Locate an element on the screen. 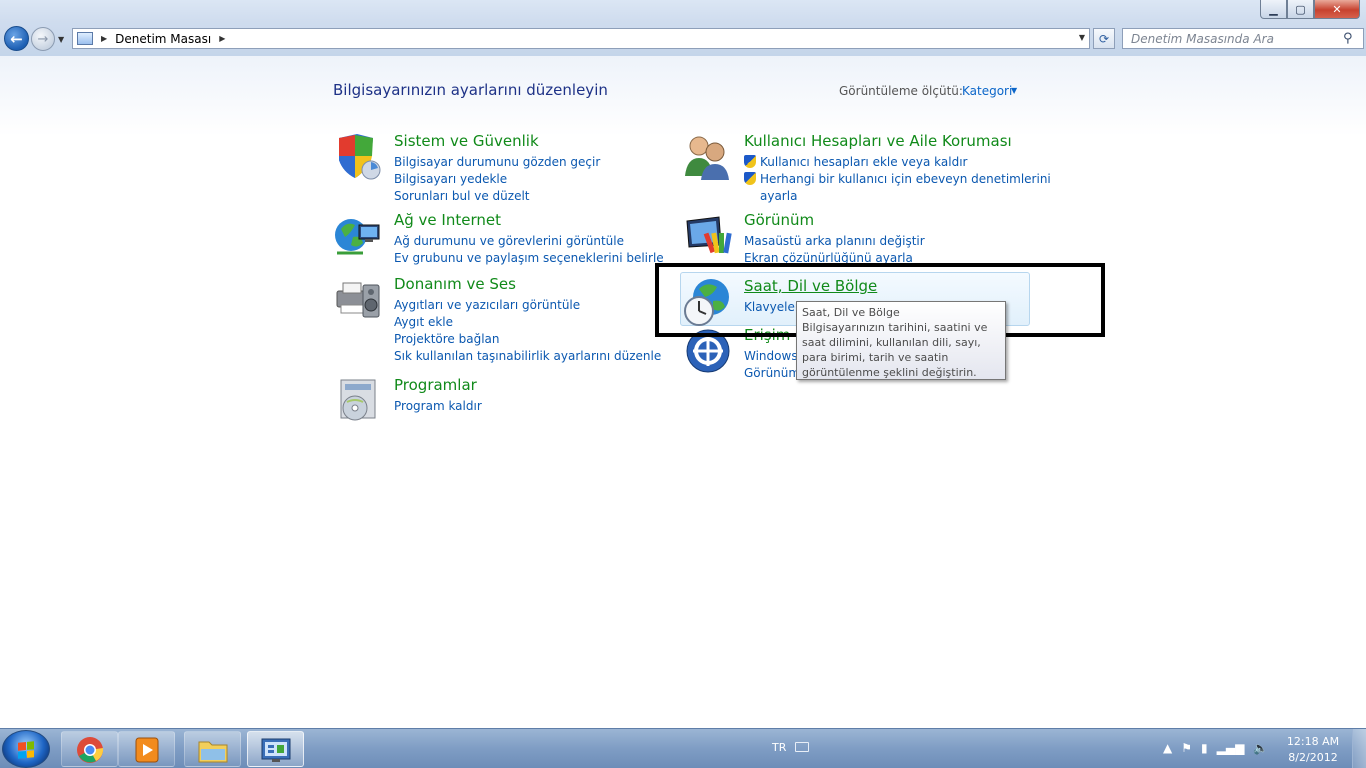 The image size is (1366, 768). start-button is located at coordinates (26, 749).